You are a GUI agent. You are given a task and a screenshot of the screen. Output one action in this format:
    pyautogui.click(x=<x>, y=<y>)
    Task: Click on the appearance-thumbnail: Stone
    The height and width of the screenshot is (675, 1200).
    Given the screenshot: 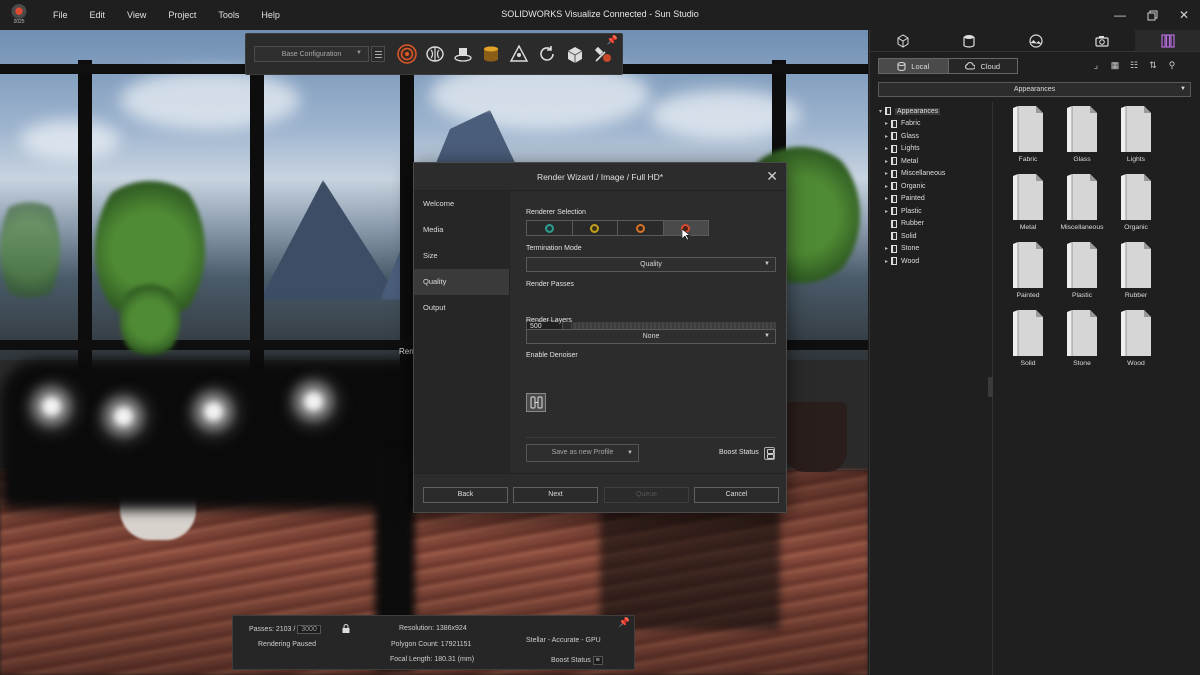 What is the action you would take?
    pyautogui.click(x=1082, y=338)
    